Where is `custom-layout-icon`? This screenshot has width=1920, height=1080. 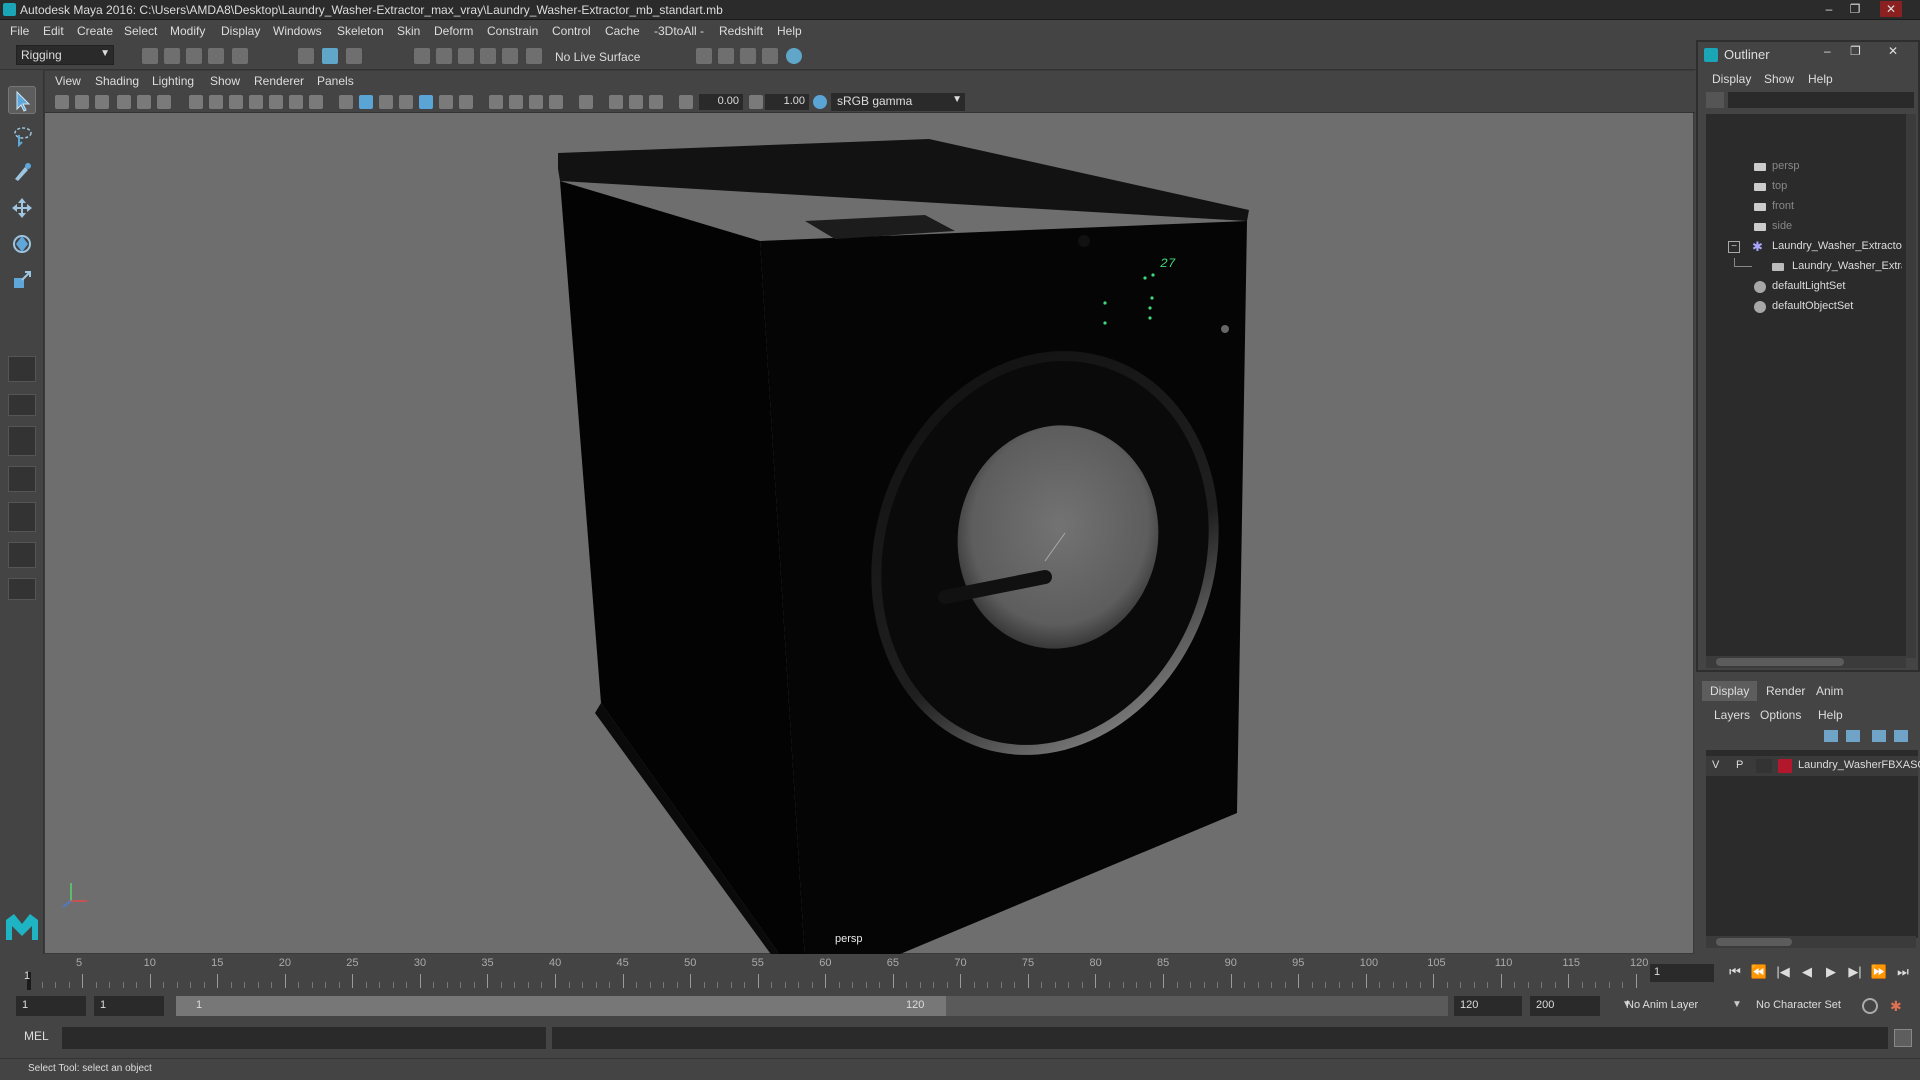
custom-layout-icon is located at coordinates (22, 589).